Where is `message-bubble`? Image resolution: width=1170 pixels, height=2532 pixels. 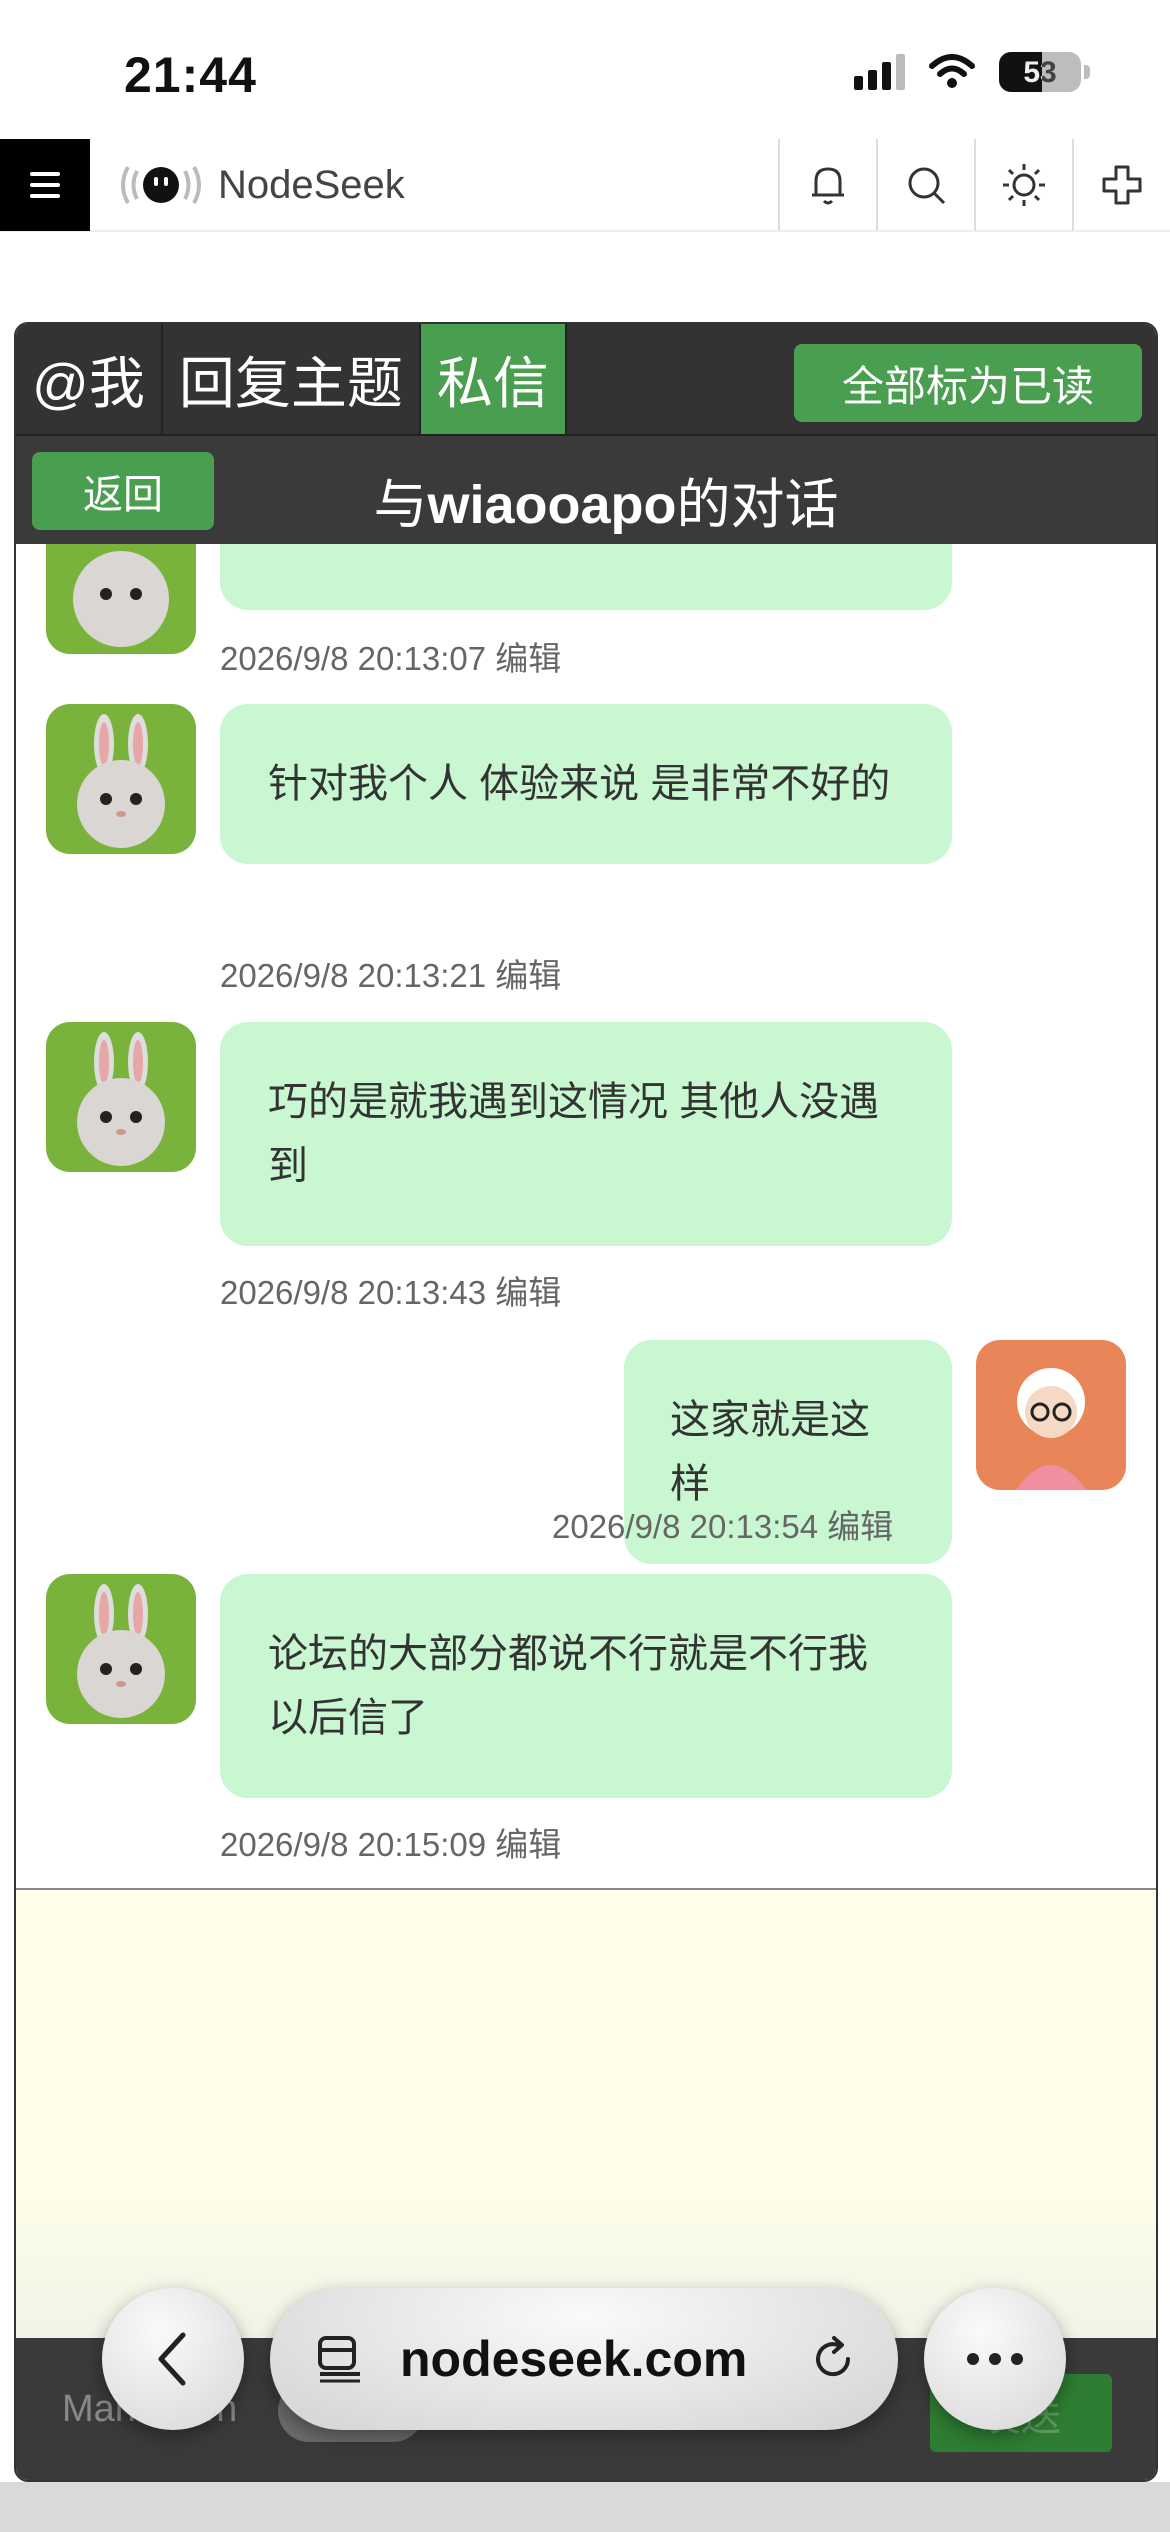
message-bubble is located at coordinates (586, 577).